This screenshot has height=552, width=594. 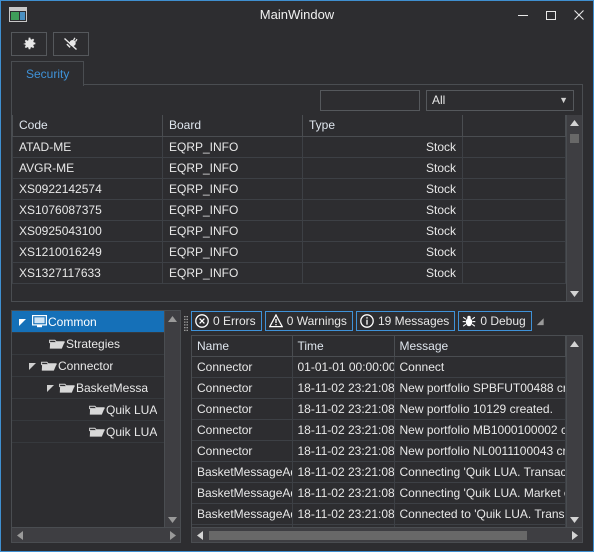 What do you see at coordinates (93, 343) in the screenshot?
I see `tree-item-label: Strategies` at bounding box center [93, 343].